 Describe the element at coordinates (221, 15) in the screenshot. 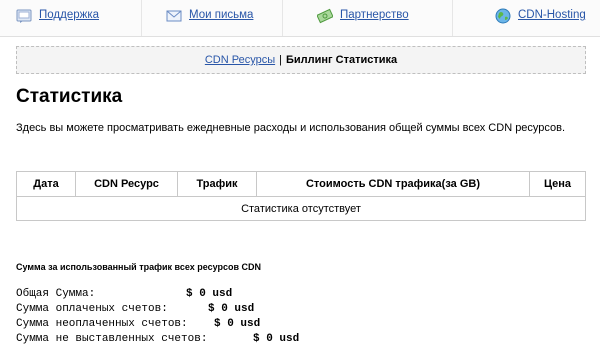

I see `nav-link-mail: Мои письма` at that location.